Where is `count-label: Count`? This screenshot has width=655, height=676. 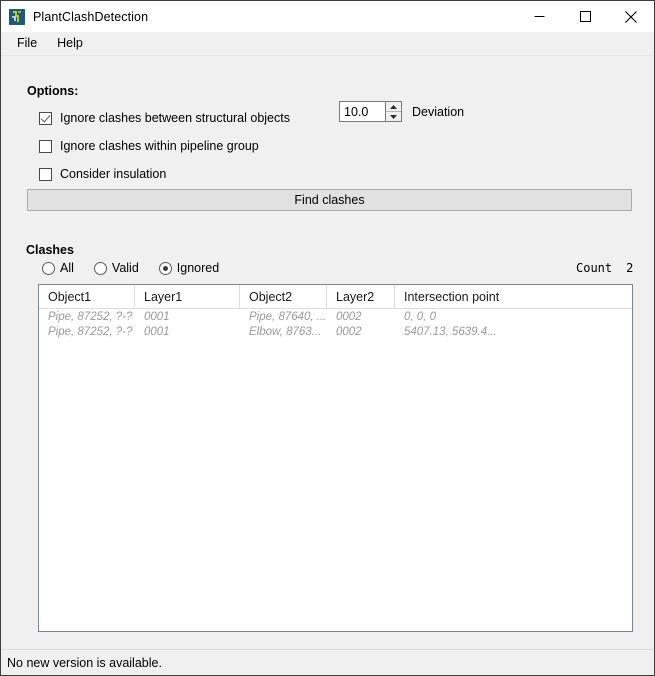
count-label: Count is located at coordinates (594, 268).